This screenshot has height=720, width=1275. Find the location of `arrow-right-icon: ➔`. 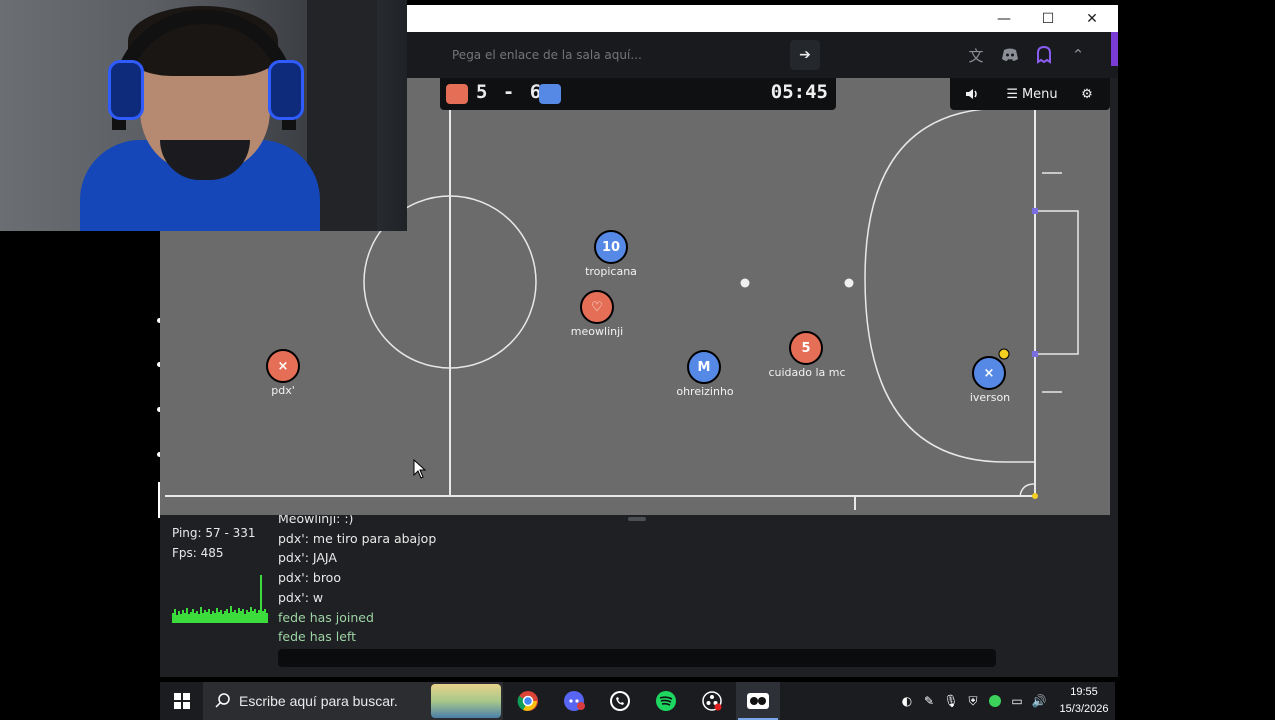

arrow-right-icon: ➔ is located at coordinates (805, 55).